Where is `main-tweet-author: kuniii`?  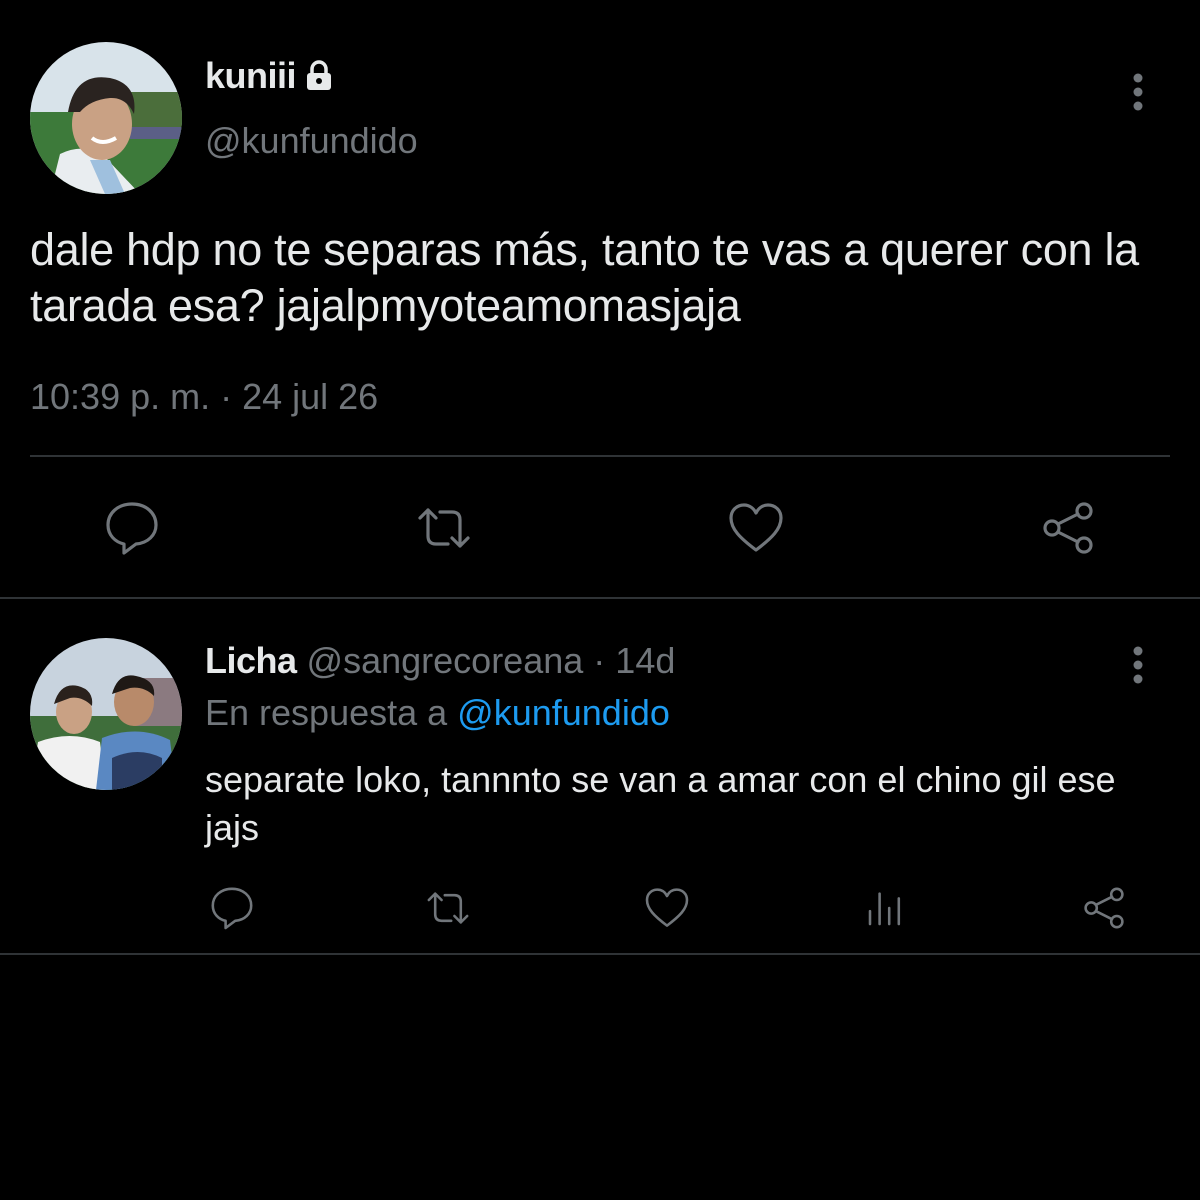 main-tweet-author: kuniii is located at coordinates (269, 76).